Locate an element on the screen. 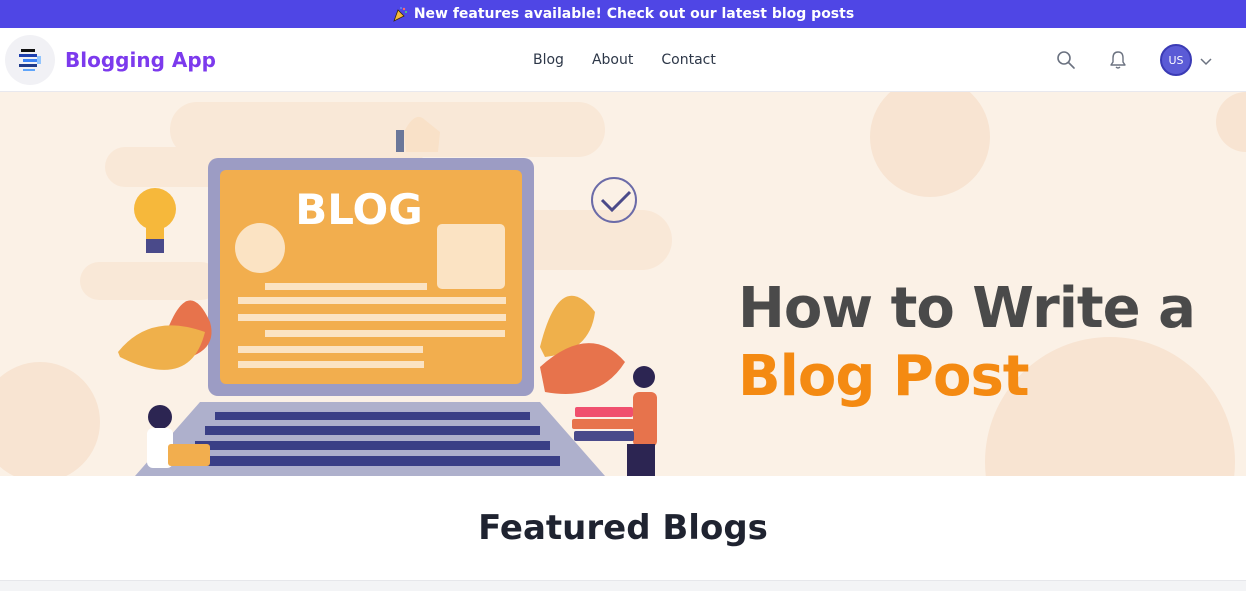  top-navbar: Blogging App Blog About Contact US is located at coordinates (623, 60).